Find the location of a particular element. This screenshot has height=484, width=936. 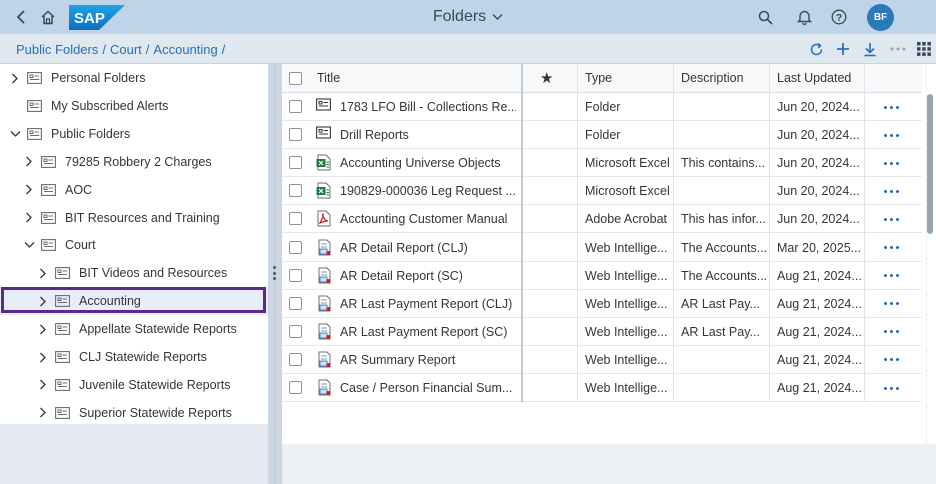

row-title: AR Detail Report (CLJ) is located at coordinates (428, 248).